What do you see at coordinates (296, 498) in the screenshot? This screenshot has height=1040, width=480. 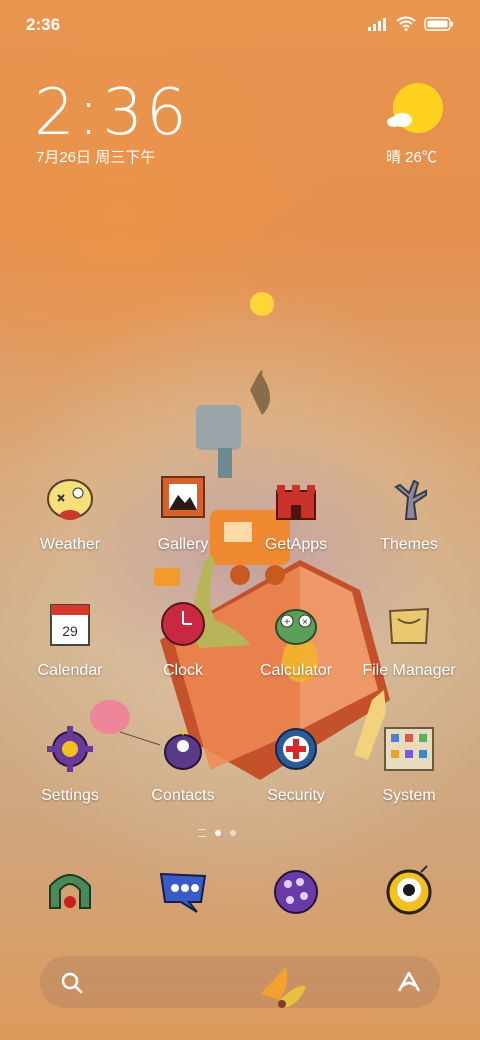 I see `castle-icon` at bounding box center [296, 498].